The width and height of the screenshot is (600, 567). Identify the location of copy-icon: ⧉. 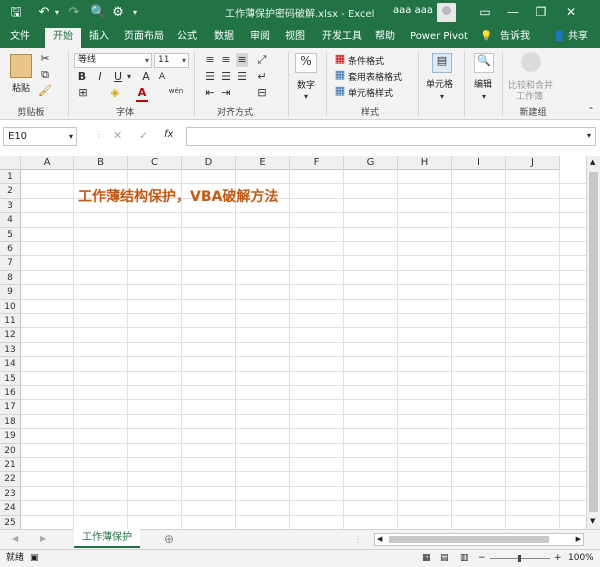
(45, 75).